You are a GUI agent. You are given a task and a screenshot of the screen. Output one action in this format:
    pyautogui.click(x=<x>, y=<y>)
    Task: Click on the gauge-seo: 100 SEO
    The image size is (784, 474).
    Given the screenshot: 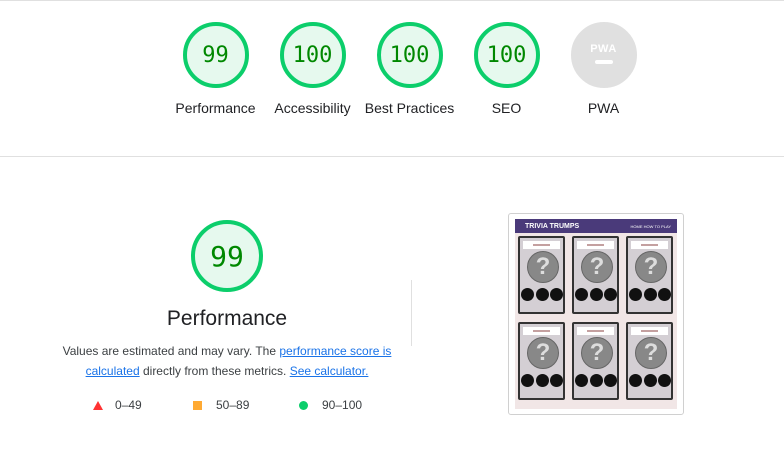 What is the action you would take?
    pyautogui.click(x=506, y=70)
    